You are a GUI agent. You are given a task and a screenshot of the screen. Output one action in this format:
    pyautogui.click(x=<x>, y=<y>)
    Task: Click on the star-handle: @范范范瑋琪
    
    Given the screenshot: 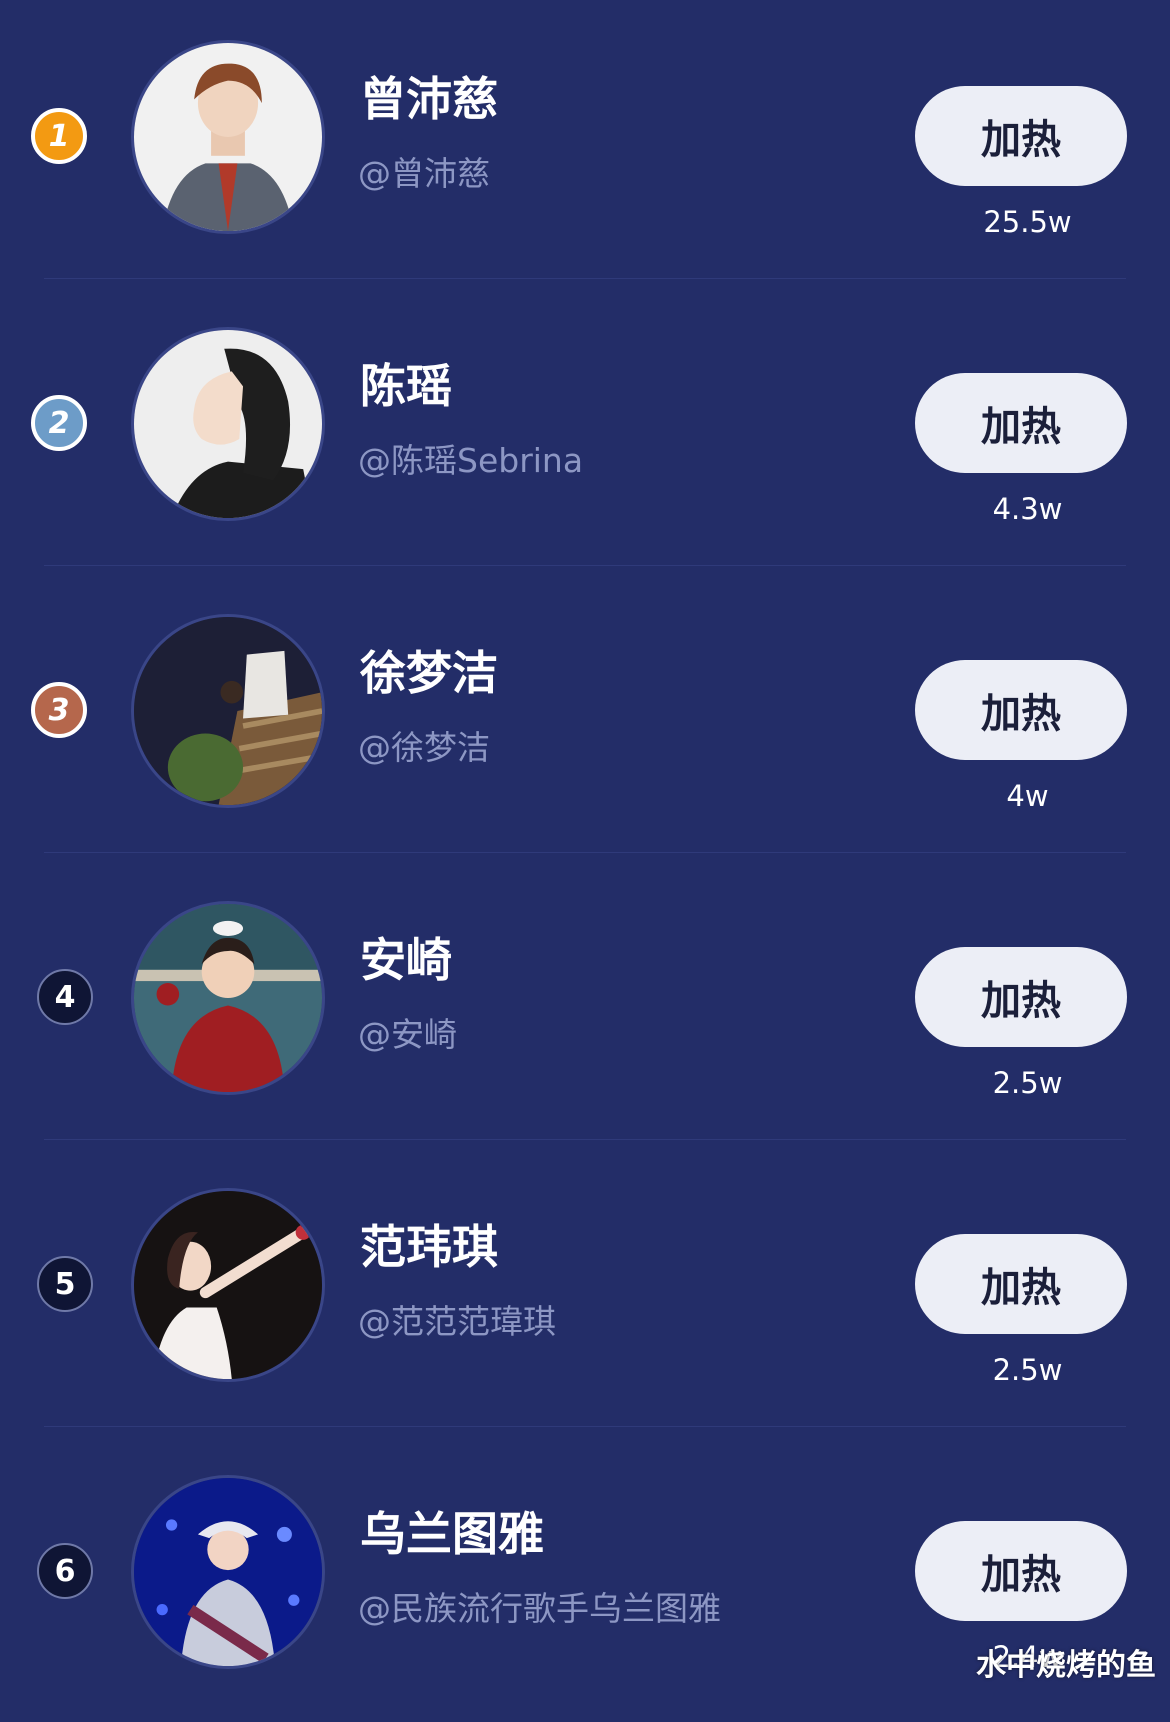 What is the action you would take?
    pyautogui.click(x=457, y=1321)
    